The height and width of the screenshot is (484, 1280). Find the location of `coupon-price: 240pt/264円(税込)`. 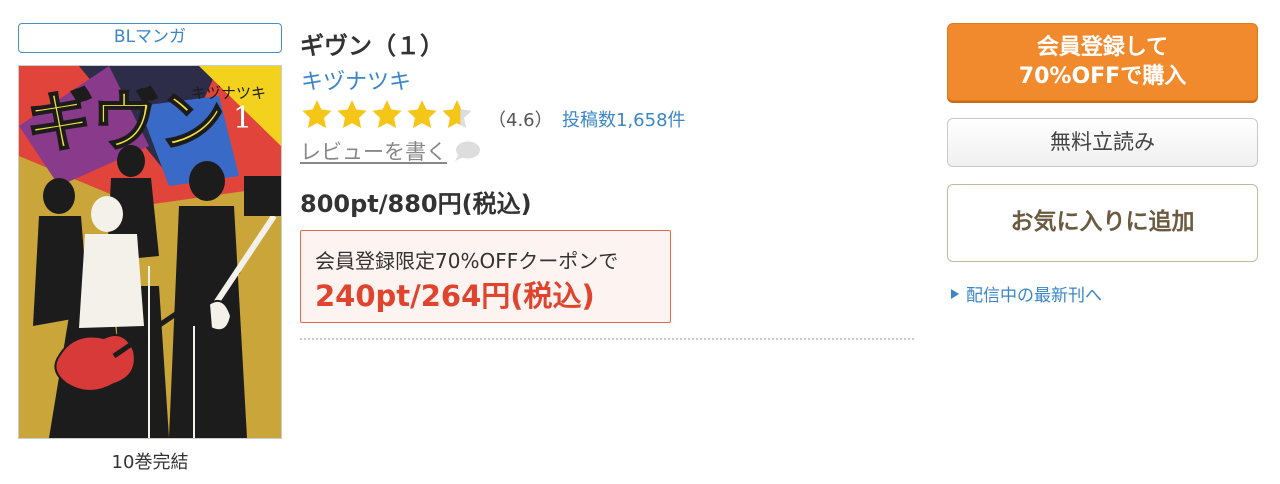

coupon-price: 240pt/264円(税込) is located at coordinates (455, 296).